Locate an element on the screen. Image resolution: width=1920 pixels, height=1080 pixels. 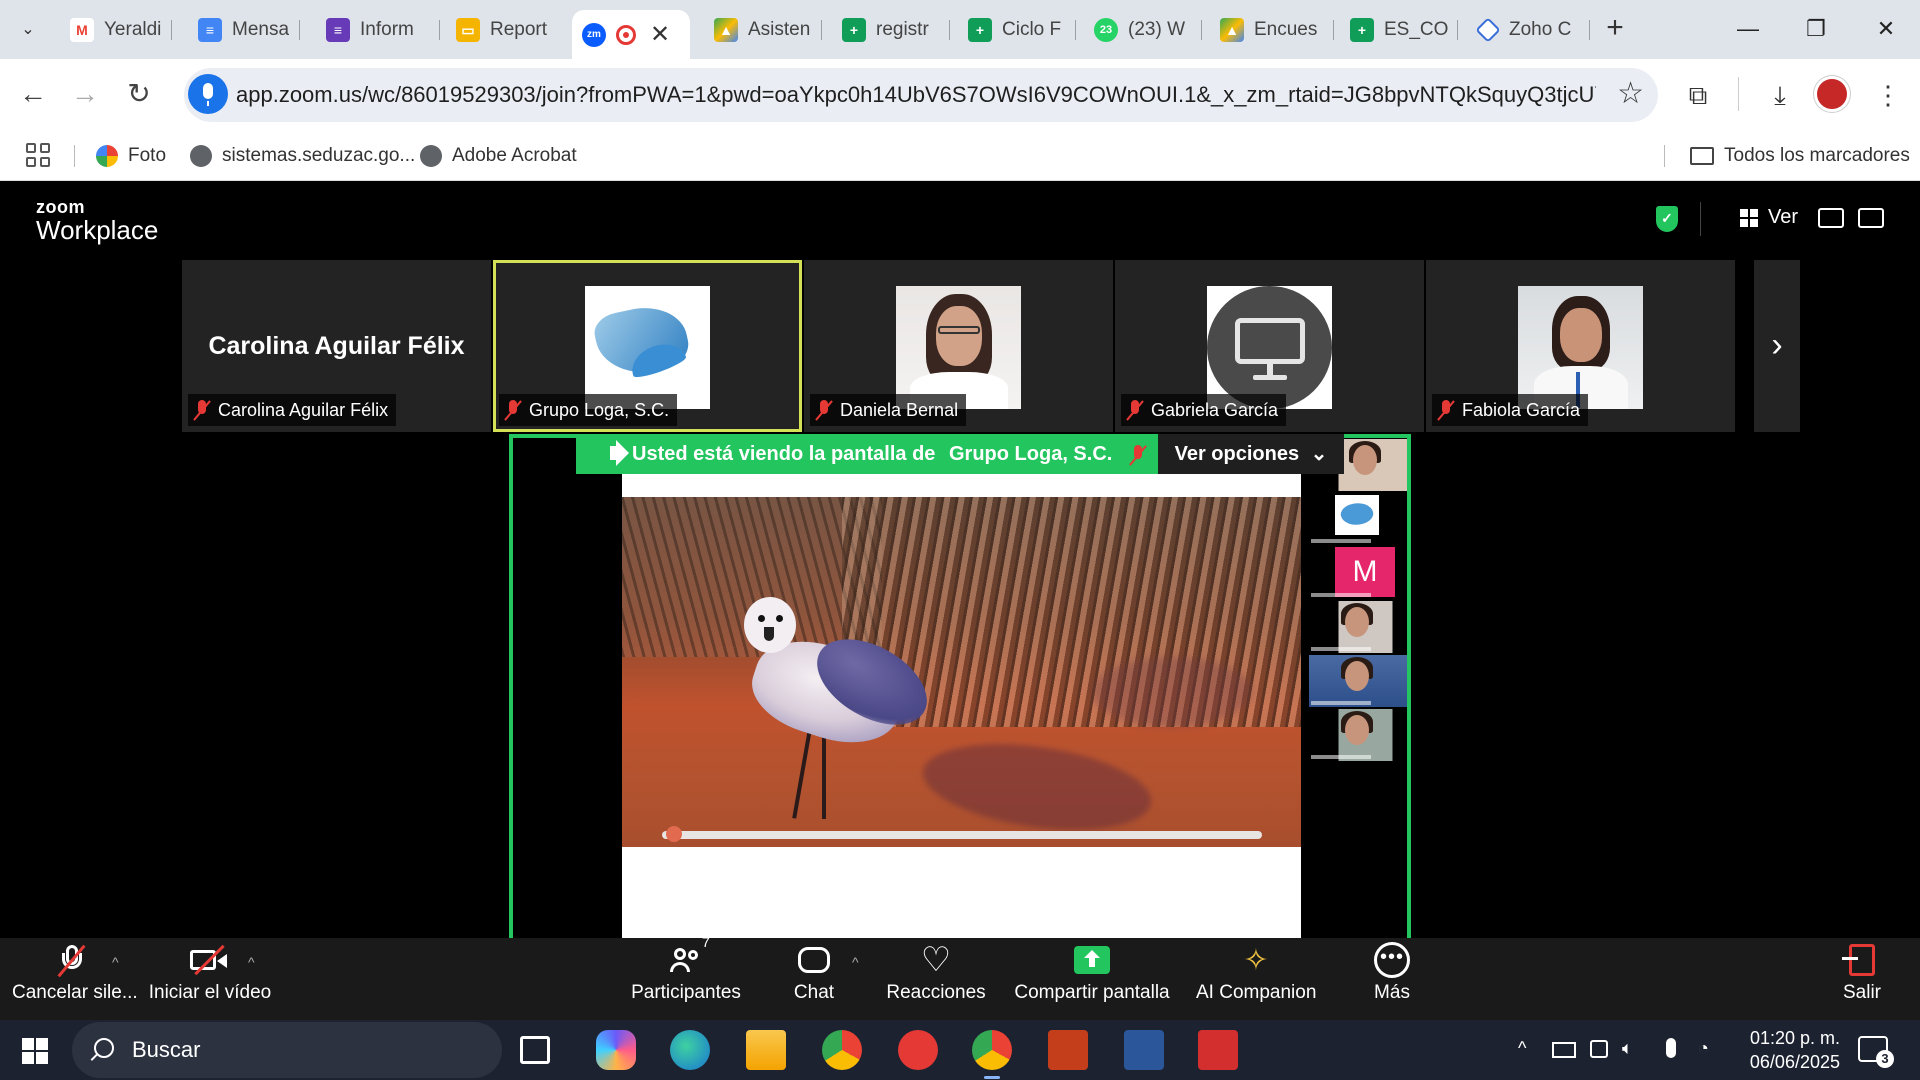
share-screen-icon is located at coordinates (1092, 960).